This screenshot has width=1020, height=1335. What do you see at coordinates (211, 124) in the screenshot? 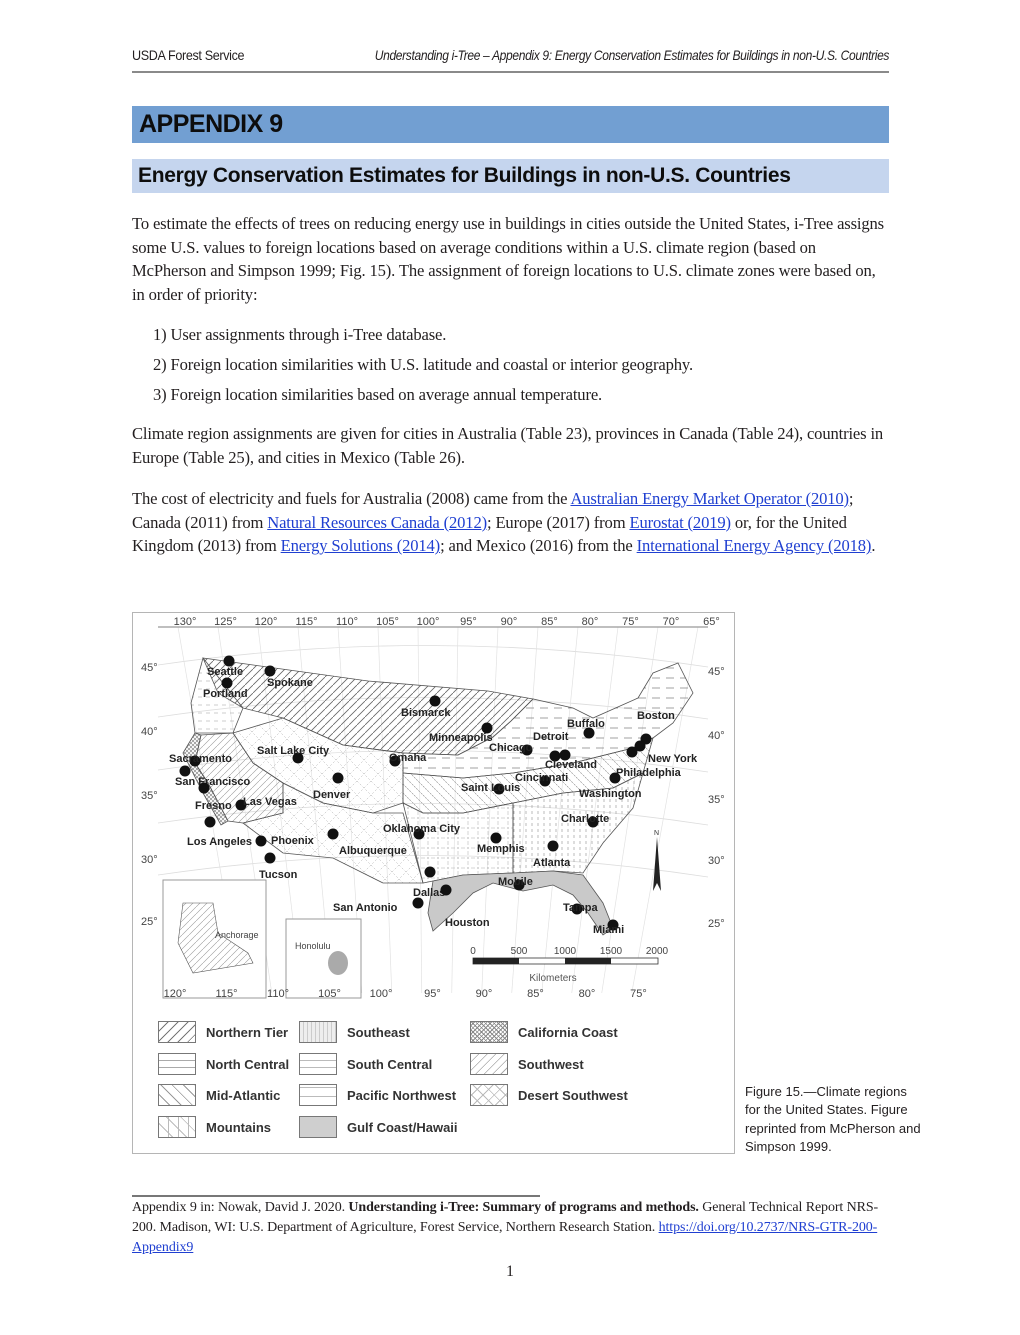
I see `page-title: APPENDIX 9` at bounding box center [211, 124].